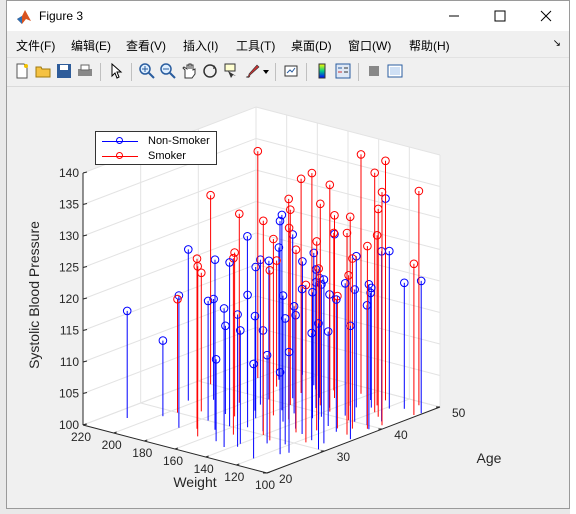 This screenshot has width=576, height=514. What do you see at coordinates (252, 71) in the screenshot?
I see `brush-icon` at bounding box center [252, 71].